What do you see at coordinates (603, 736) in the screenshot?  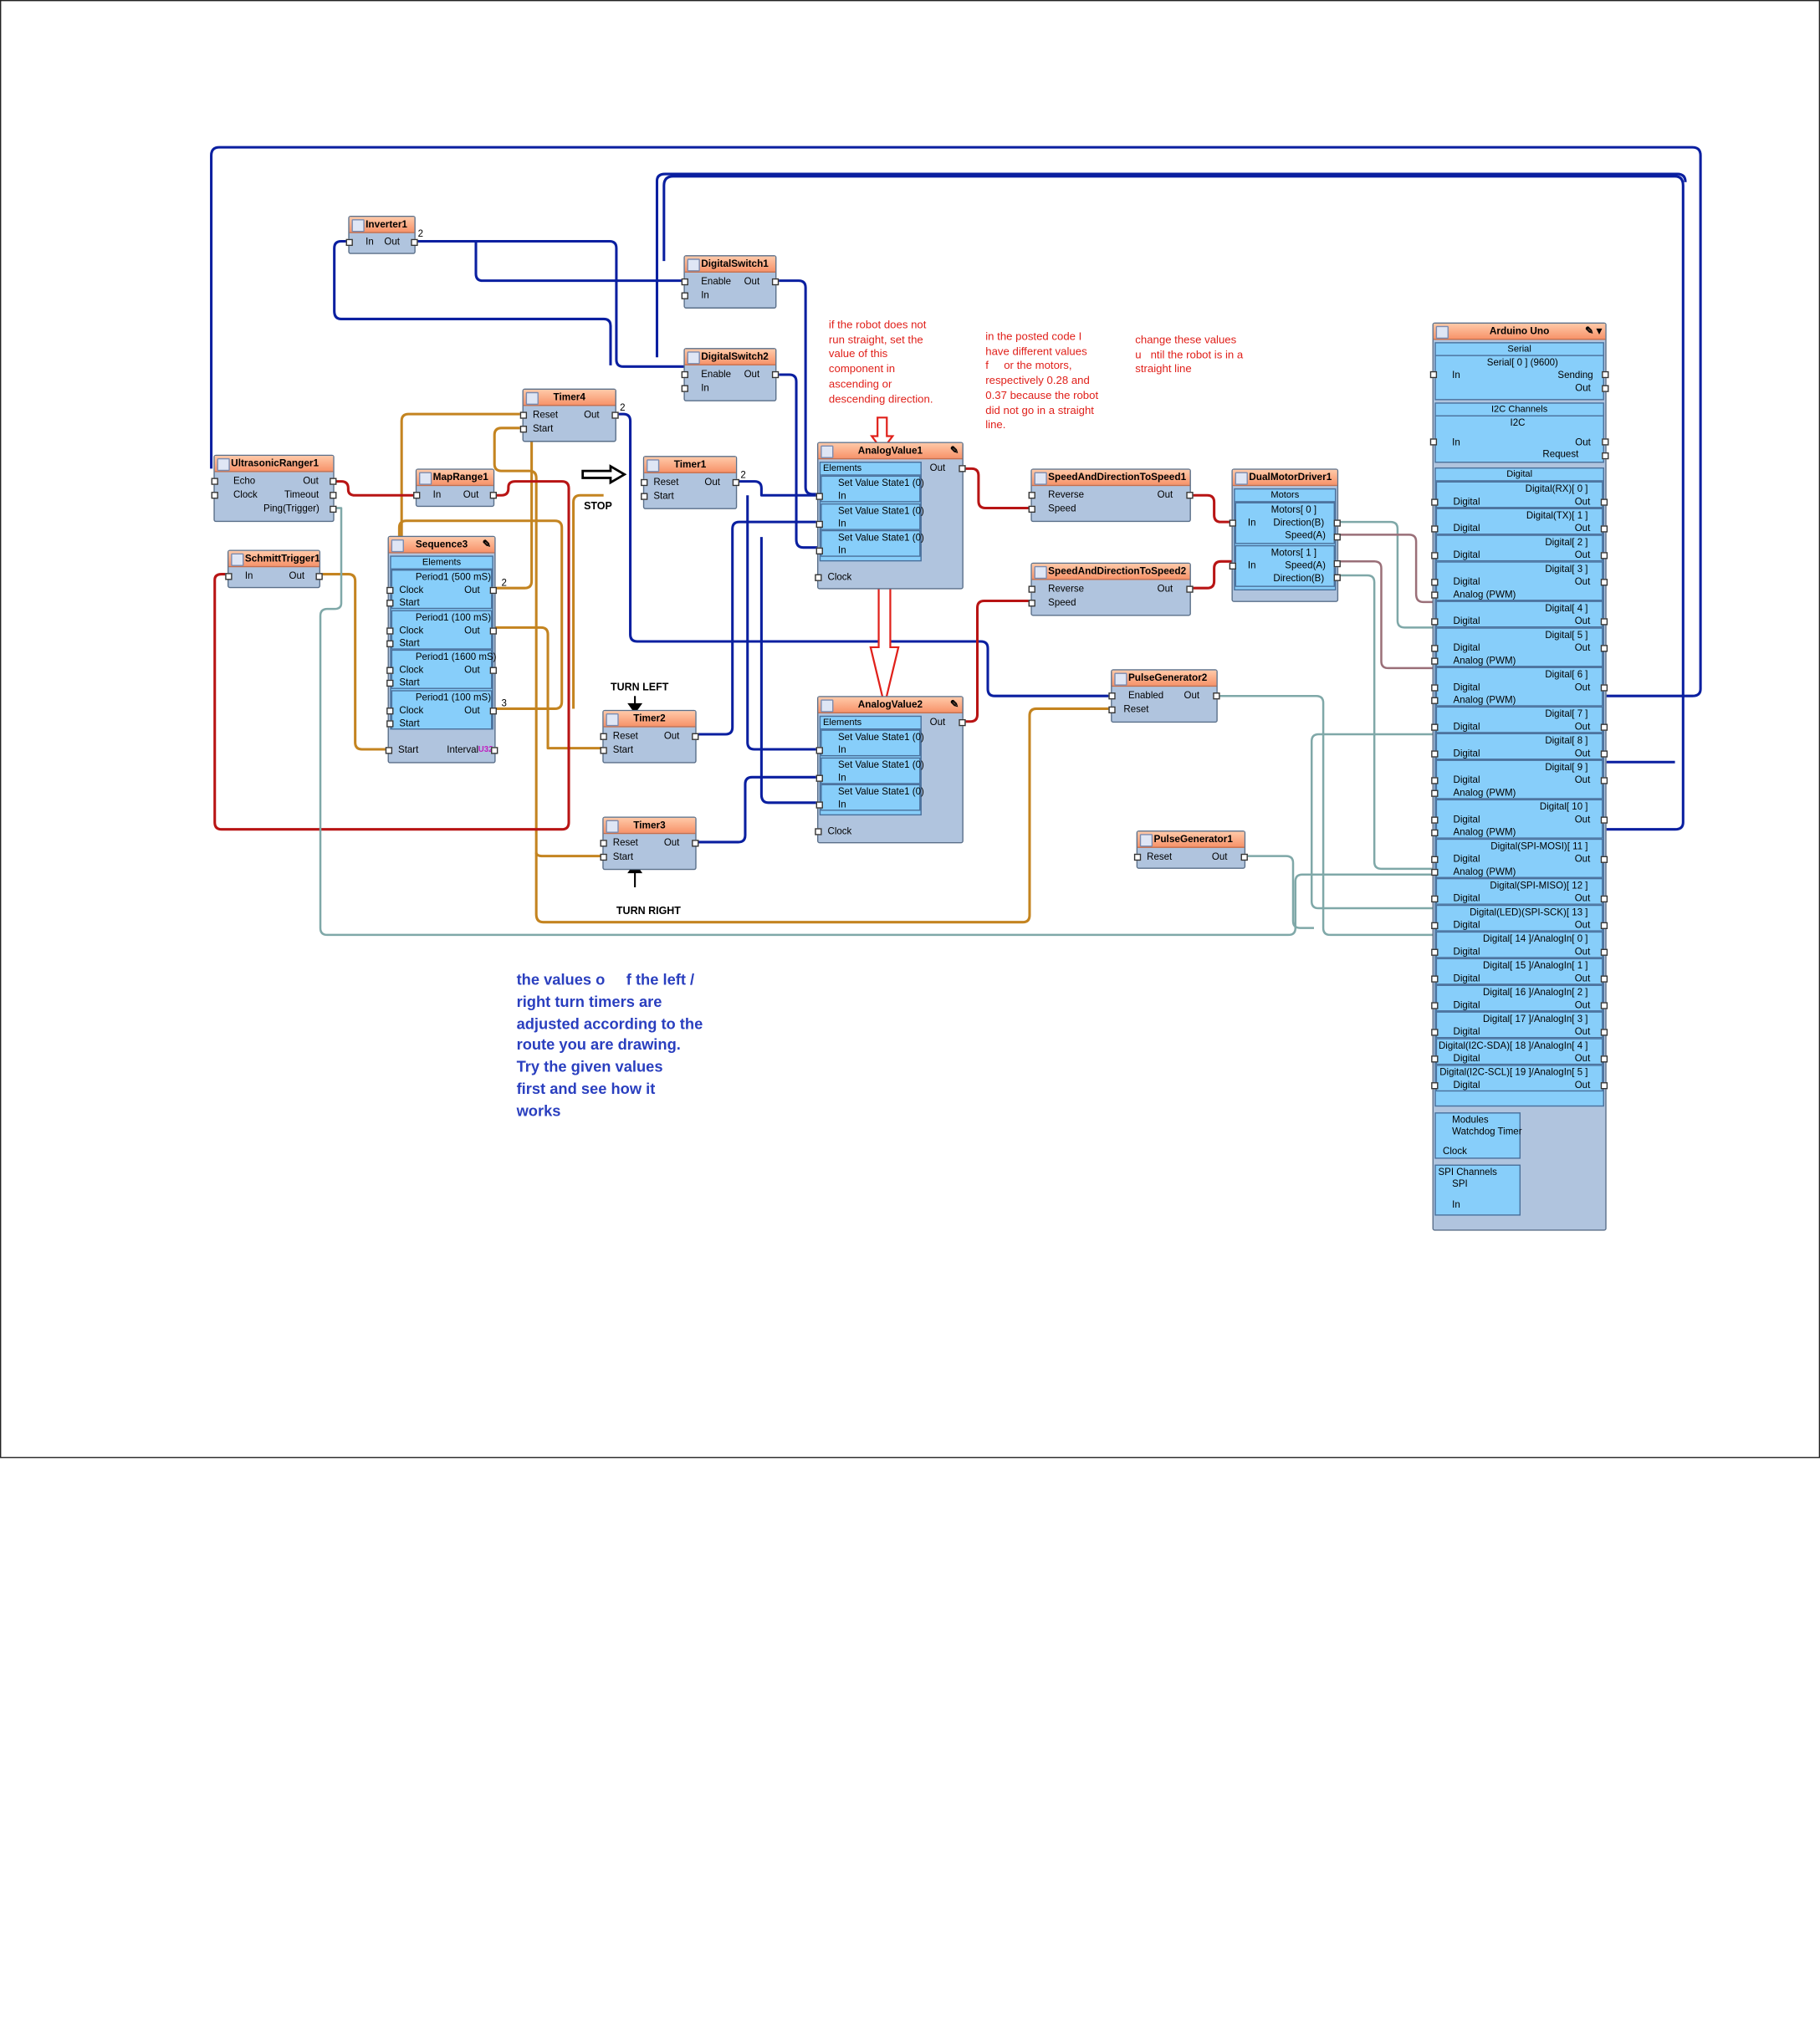 I see `timer2-reset-pin` at bounding box center [603, 736].